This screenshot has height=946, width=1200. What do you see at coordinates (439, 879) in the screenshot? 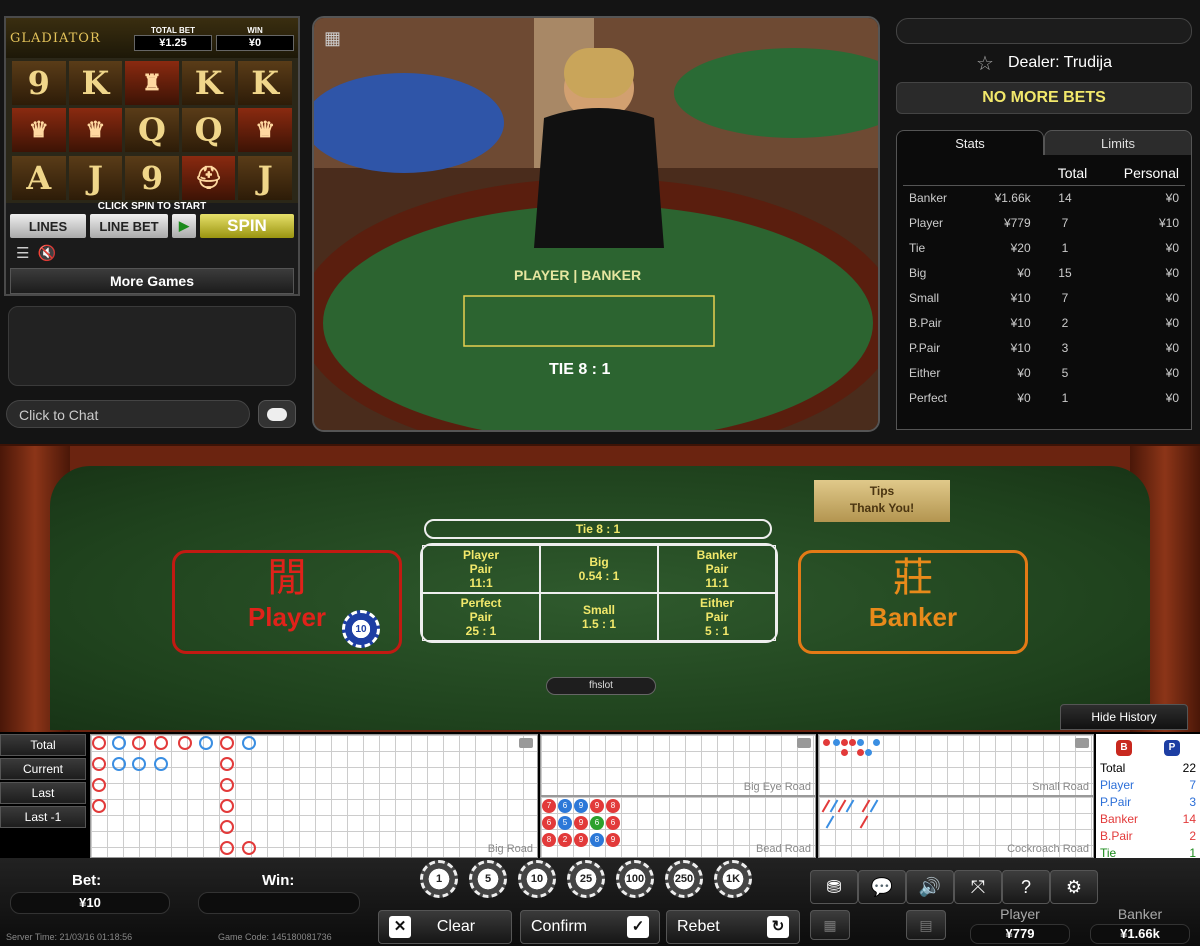
I see `chip-1: 1` at bounding box center [439, 879].